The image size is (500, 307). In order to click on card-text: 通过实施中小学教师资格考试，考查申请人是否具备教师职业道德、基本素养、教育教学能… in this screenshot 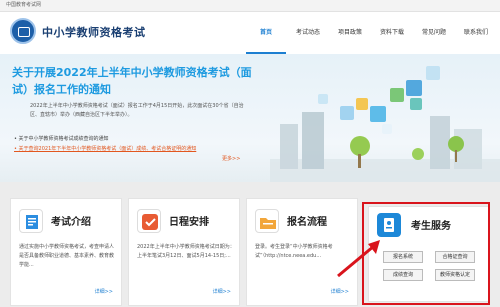, I will do `click(67, 256)`.